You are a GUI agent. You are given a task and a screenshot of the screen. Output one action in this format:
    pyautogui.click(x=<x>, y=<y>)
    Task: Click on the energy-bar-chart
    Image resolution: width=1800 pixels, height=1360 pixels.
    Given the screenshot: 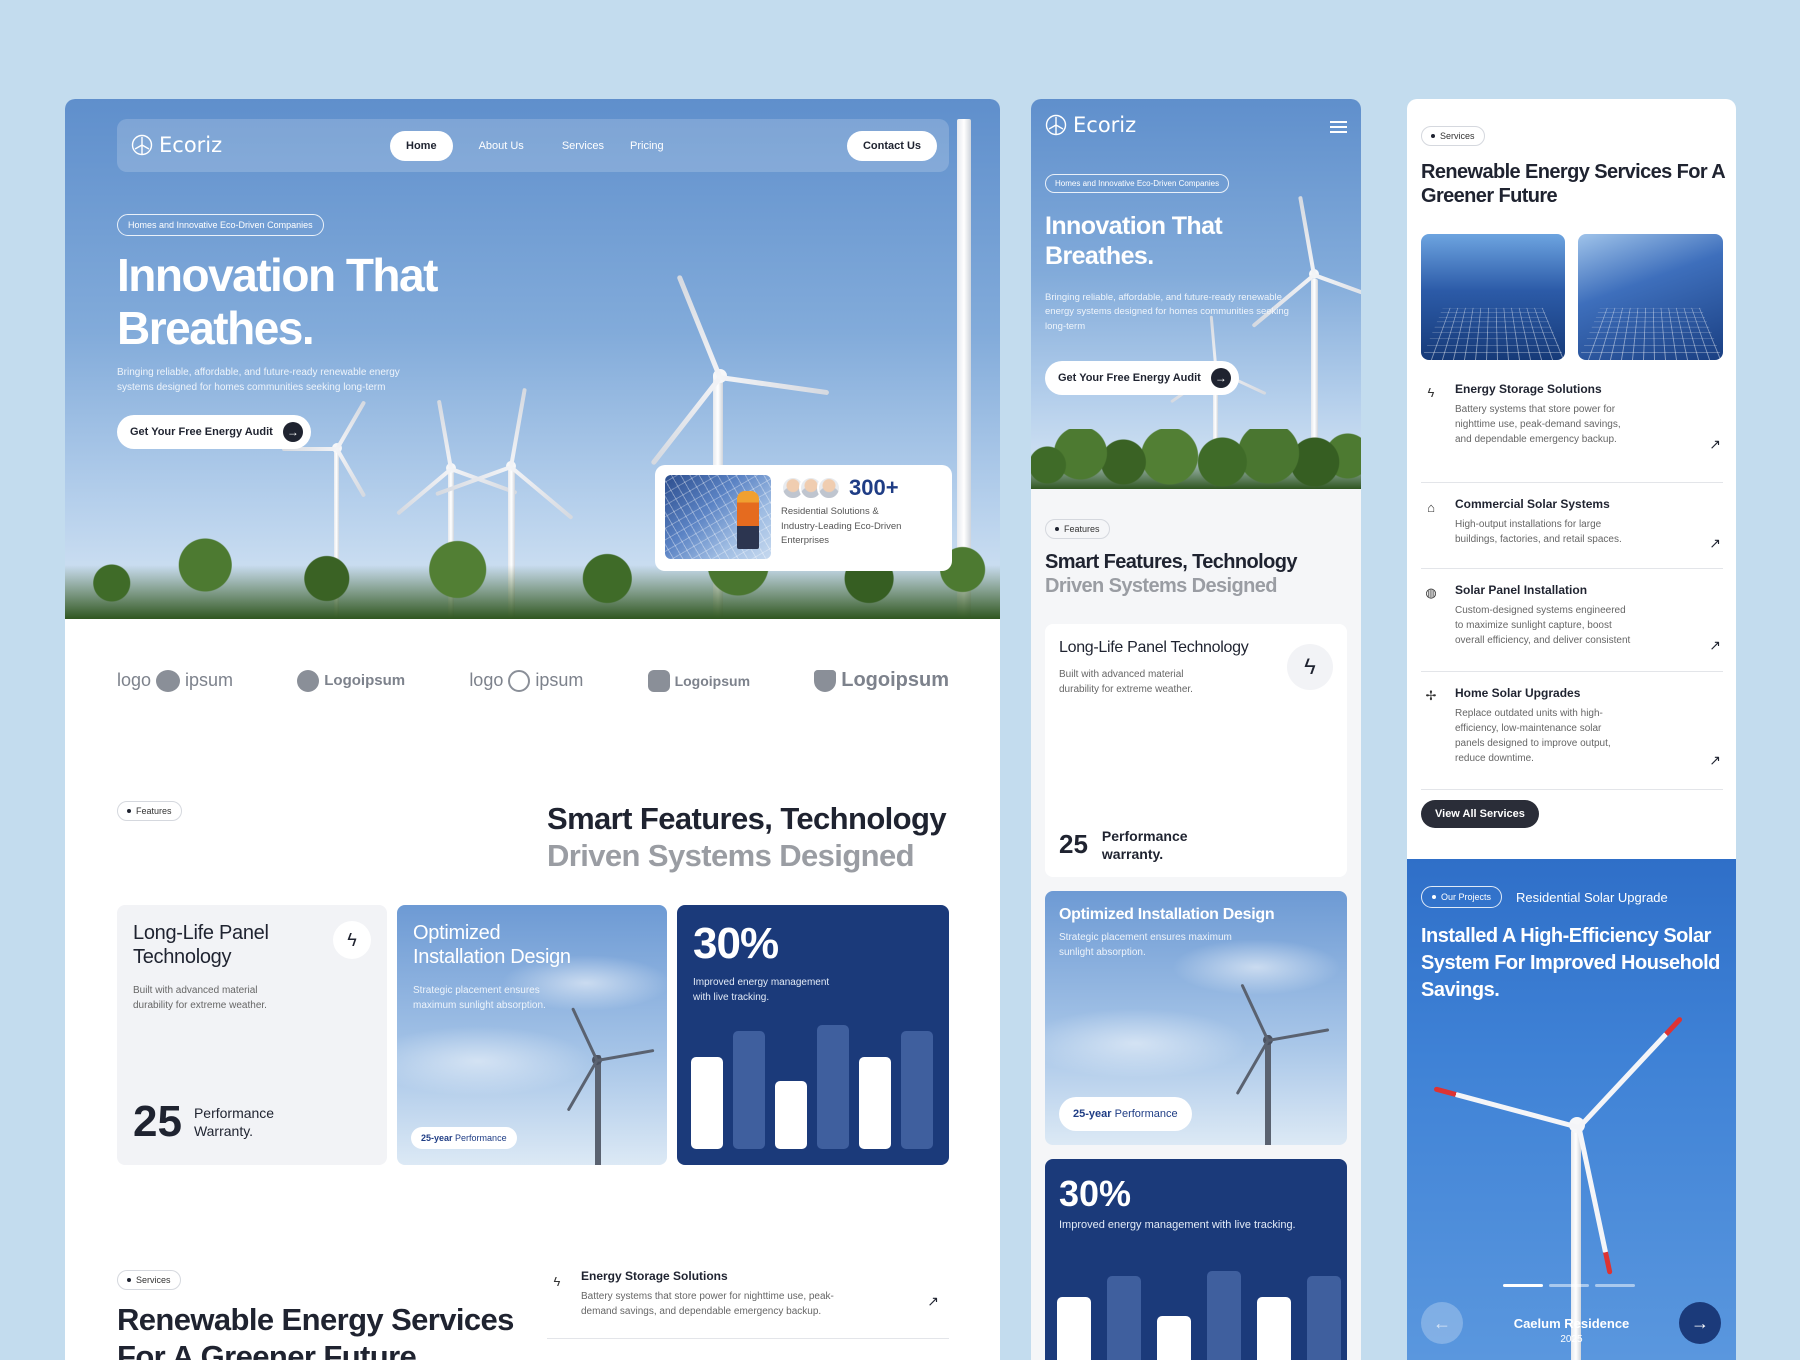 What is the action you would take?
    pyautogui.click(x=1196, y=1308)
    